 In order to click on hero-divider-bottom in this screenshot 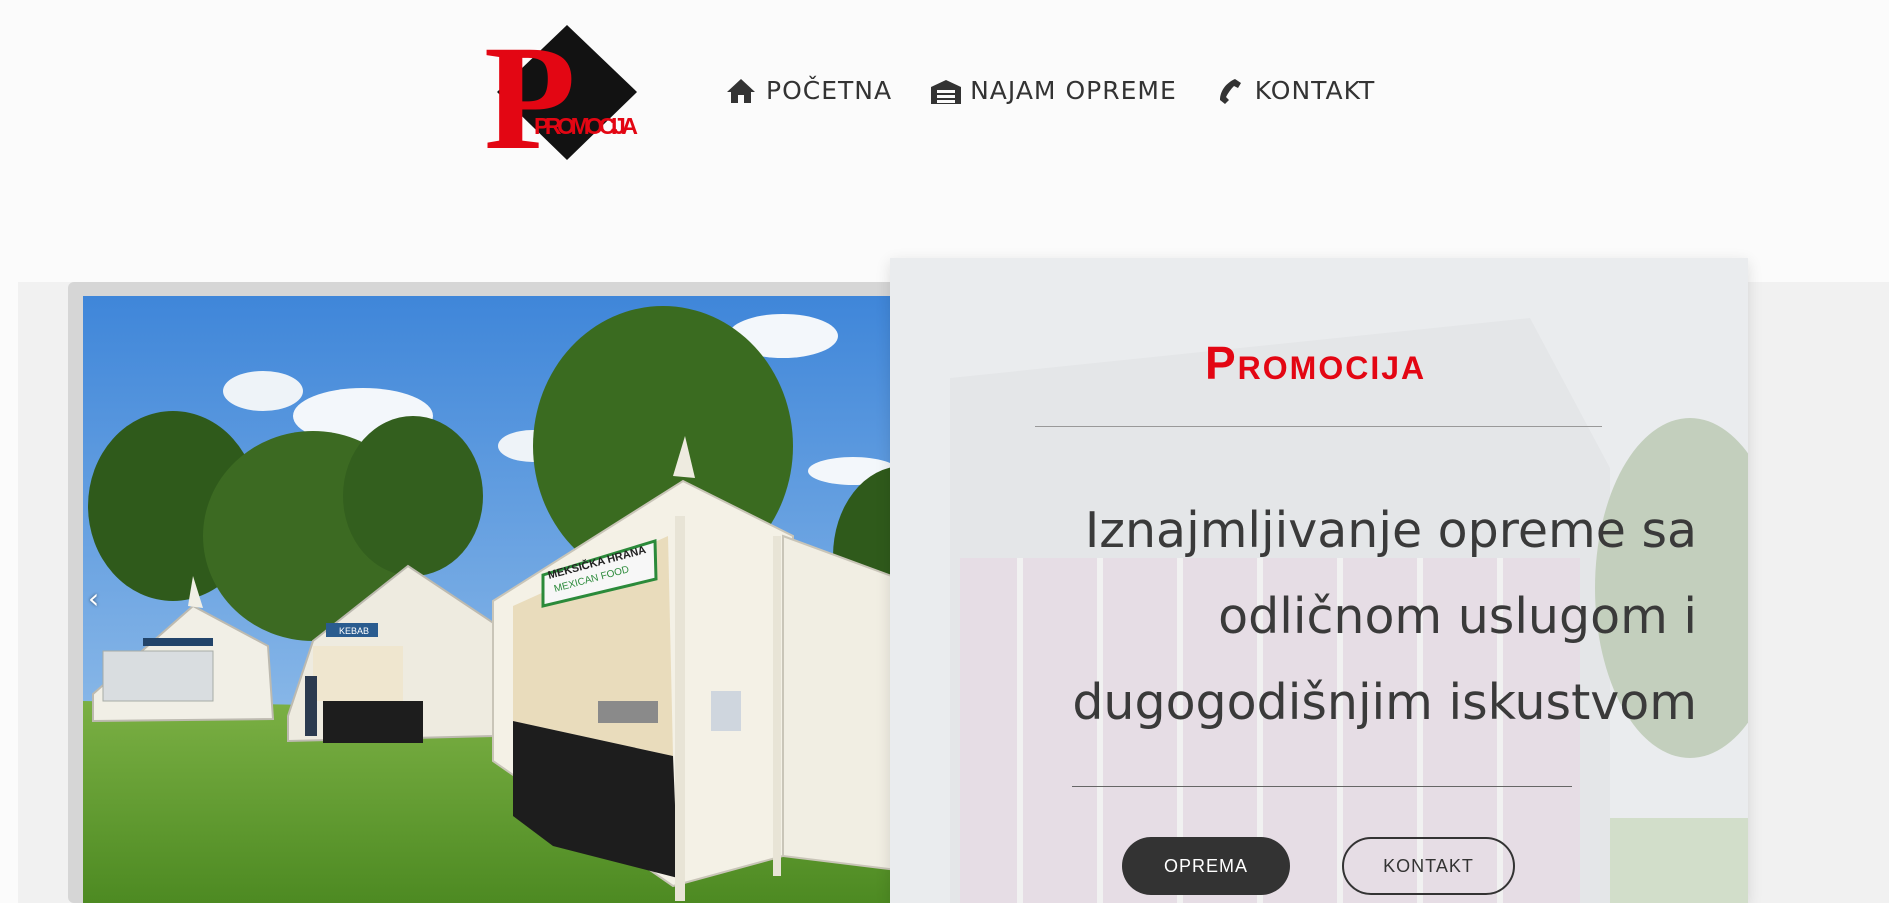, I will do `click(1322, 786)`.